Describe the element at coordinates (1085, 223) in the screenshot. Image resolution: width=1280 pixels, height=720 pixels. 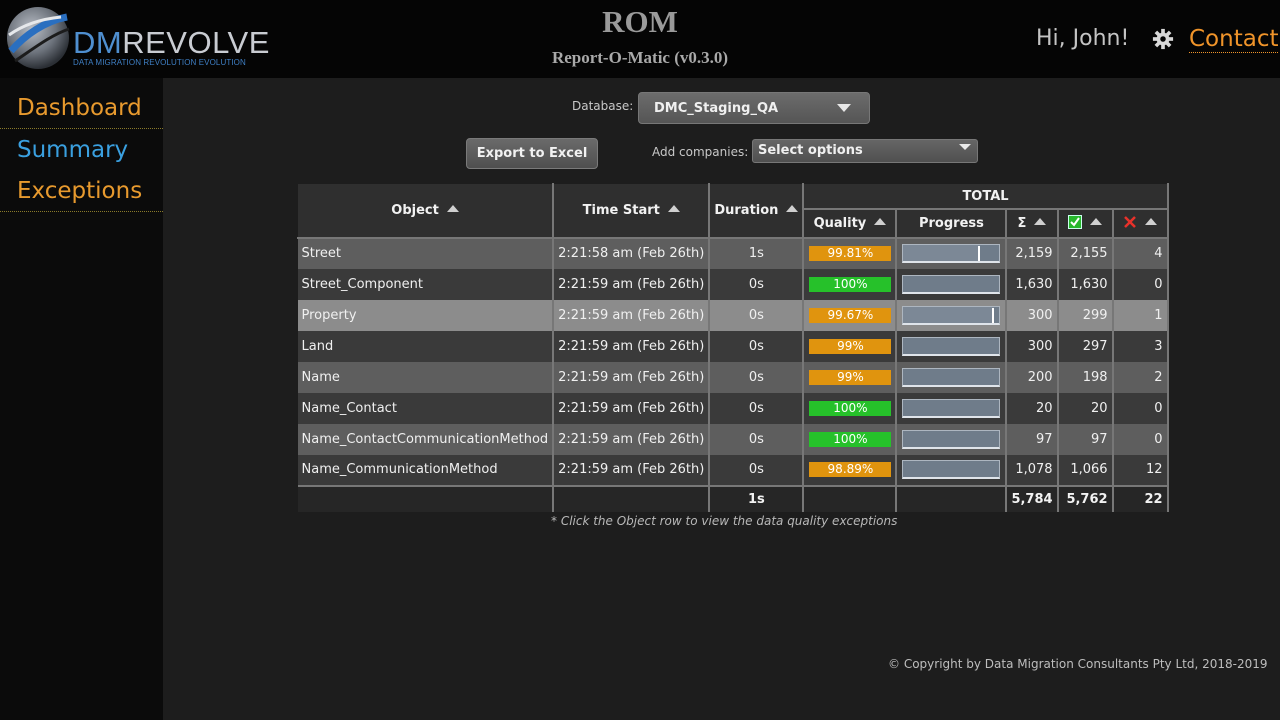
I see `column-header-passed` at that location.